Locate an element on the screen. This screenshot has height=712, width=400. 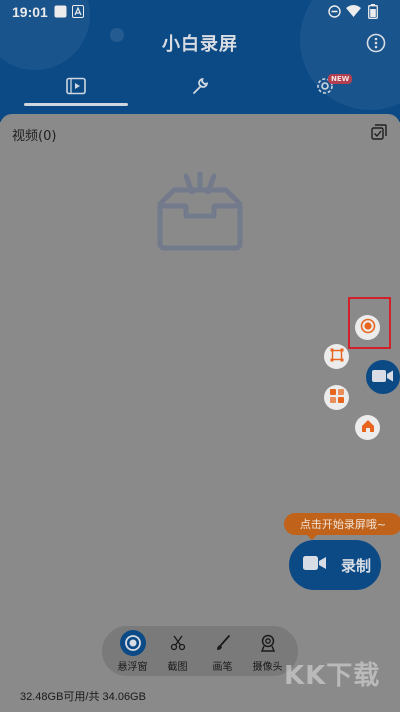
new-badge: NEW is located at coordinates (340, 79).